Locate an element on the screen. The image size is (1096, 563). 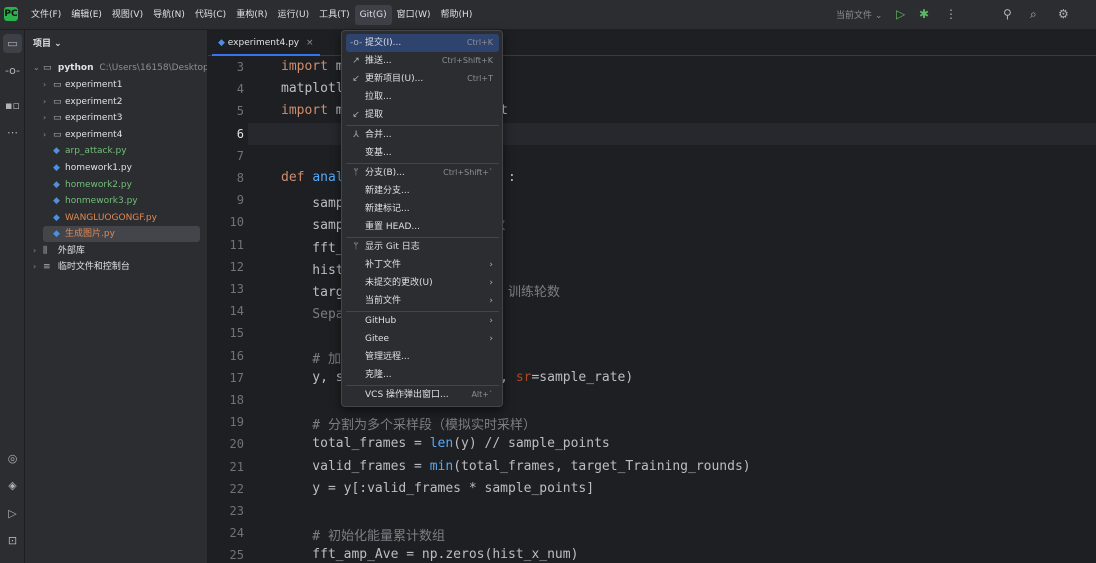
menu-7: 工具(T) is located at coordinates (334, 15).